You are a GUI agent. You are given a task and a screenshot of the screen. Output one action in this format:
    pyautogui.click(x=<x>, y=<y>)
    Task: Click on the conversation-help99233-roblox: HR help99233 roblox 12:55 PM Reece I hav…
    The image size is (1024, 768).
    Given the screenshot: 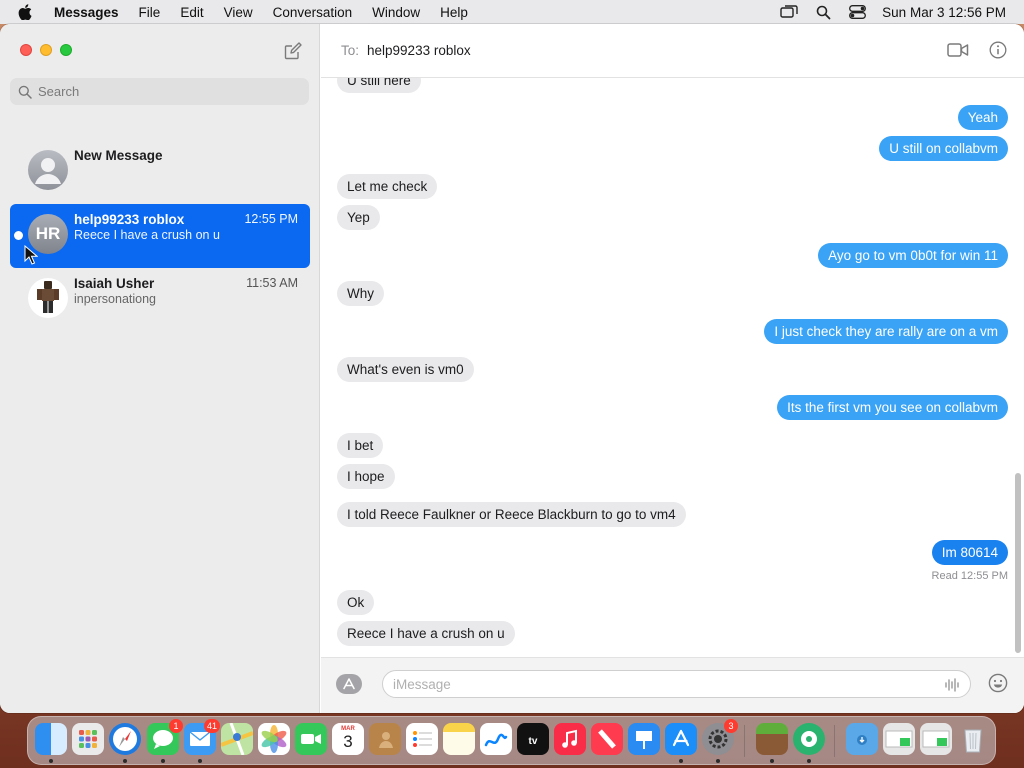 What is the action you would take?
    pyautogui.click(x=160, y=236)
    